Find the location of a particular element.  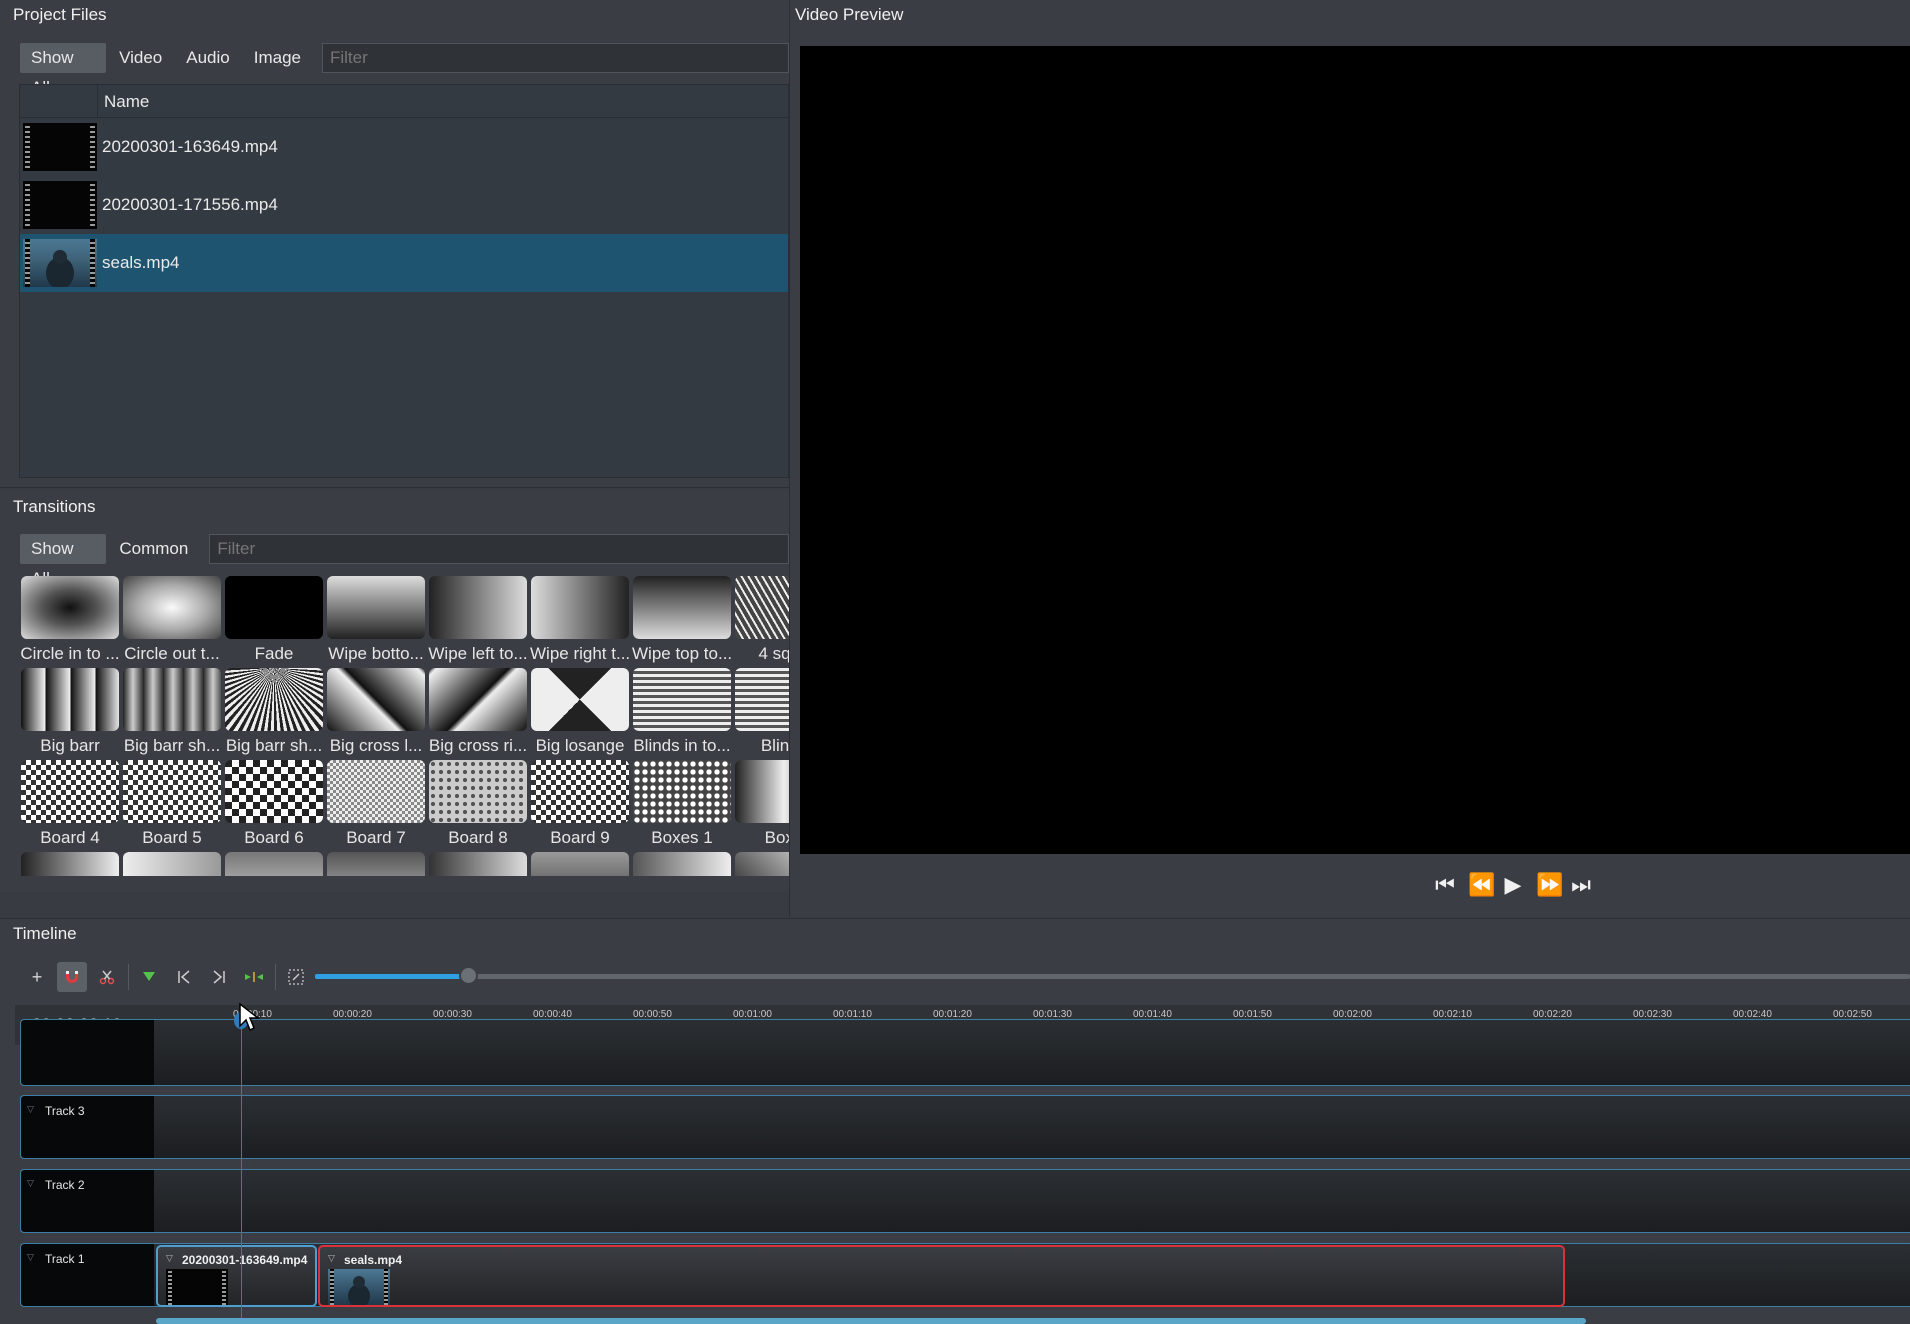

track-lane: ▽ 20200301-163649.mp4 ▽ seals.mp4 is located at coordinates (1032, 1275).